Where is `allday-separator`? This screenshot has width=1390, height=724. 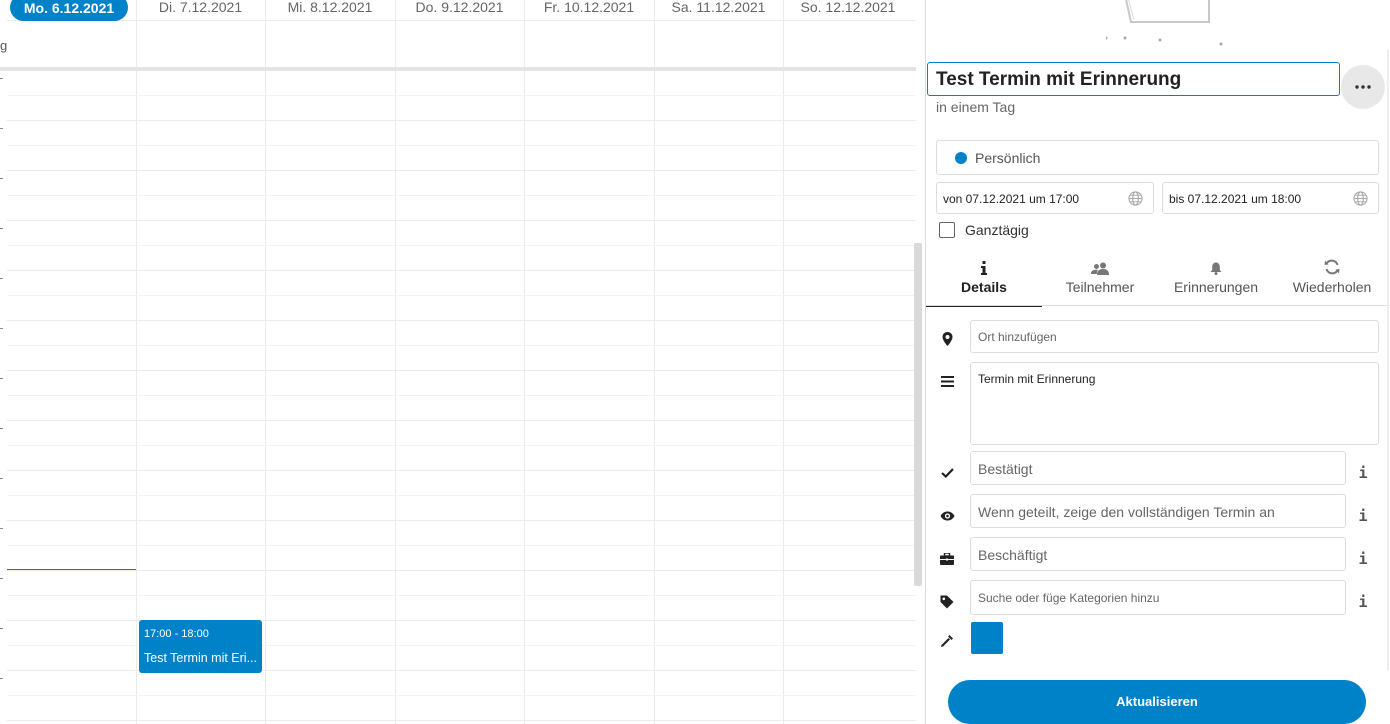
allday-separator is located at coordinates (458, 69).